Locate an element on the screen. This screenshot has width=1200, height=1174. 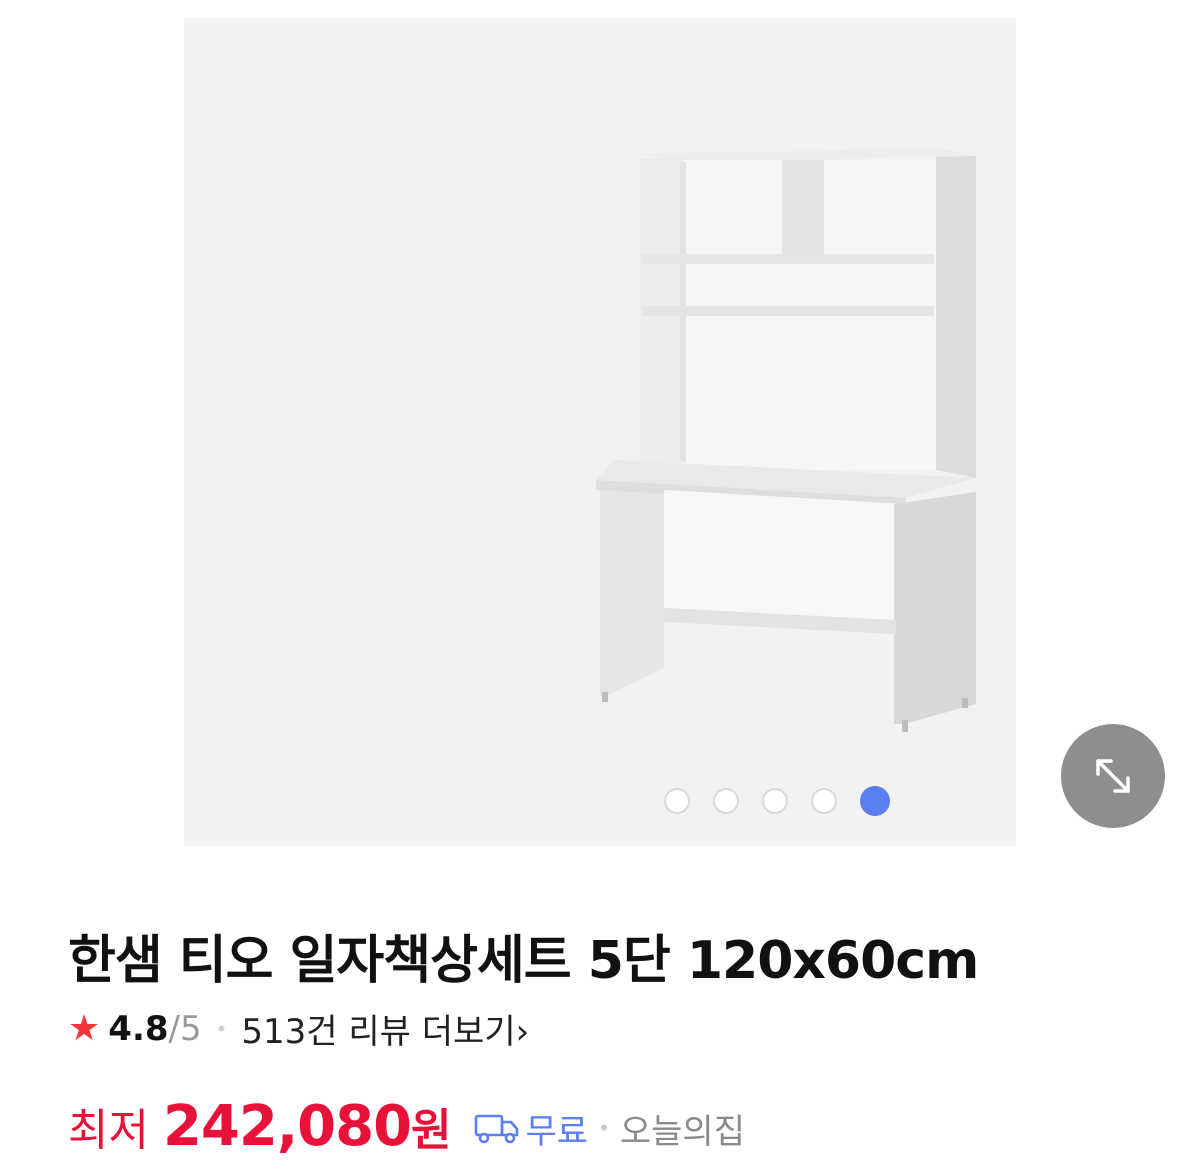
rating-row: ★ 4.8 /5 • 513건 리뷰 더보기› is located at coordinates (298, 1028).